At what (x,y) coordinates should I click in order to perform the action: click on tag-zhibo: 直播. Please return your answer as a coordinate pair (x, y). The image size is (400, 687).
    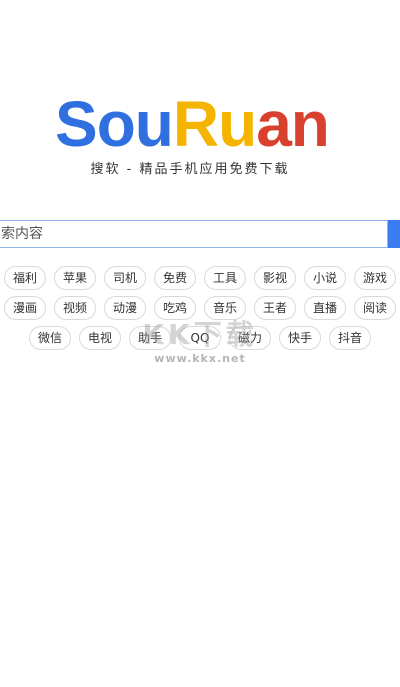
    Looking at the image, I should click on (325, 308).